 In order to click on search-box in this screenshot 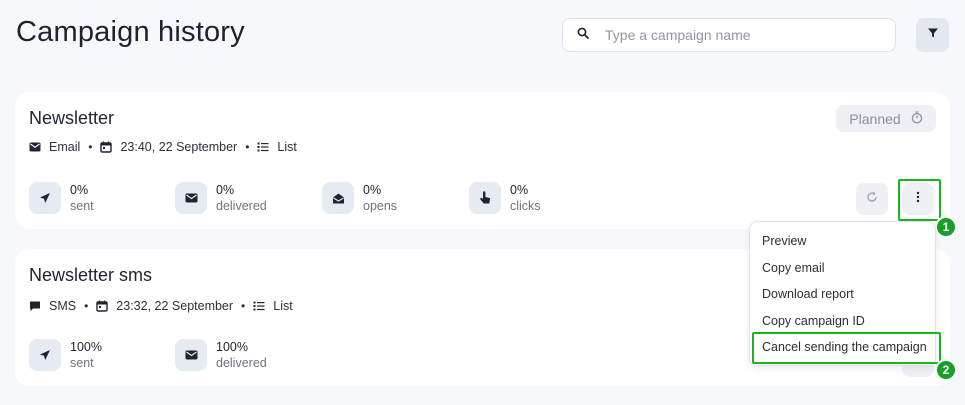, I will do `click(729, 35)`.